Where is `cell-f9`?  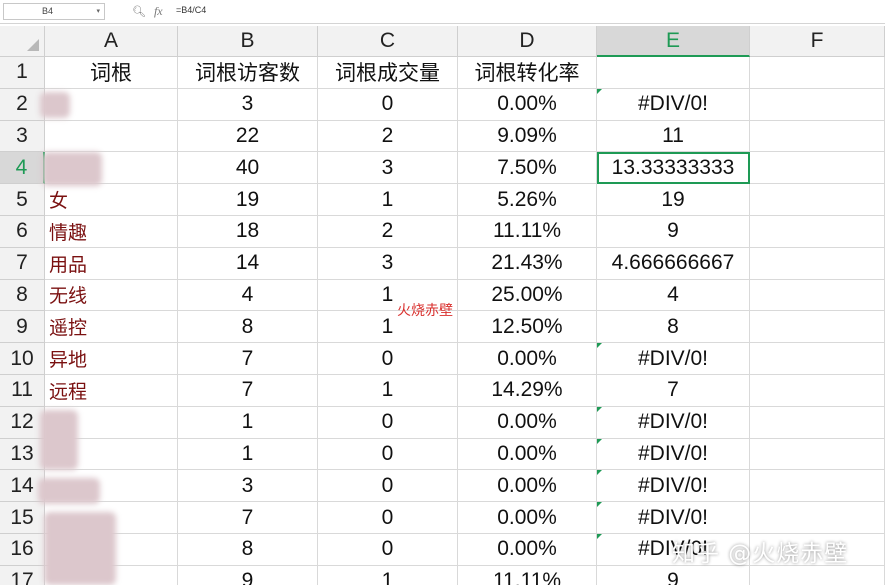 cell-f9 is located at coordinates (817, 327).